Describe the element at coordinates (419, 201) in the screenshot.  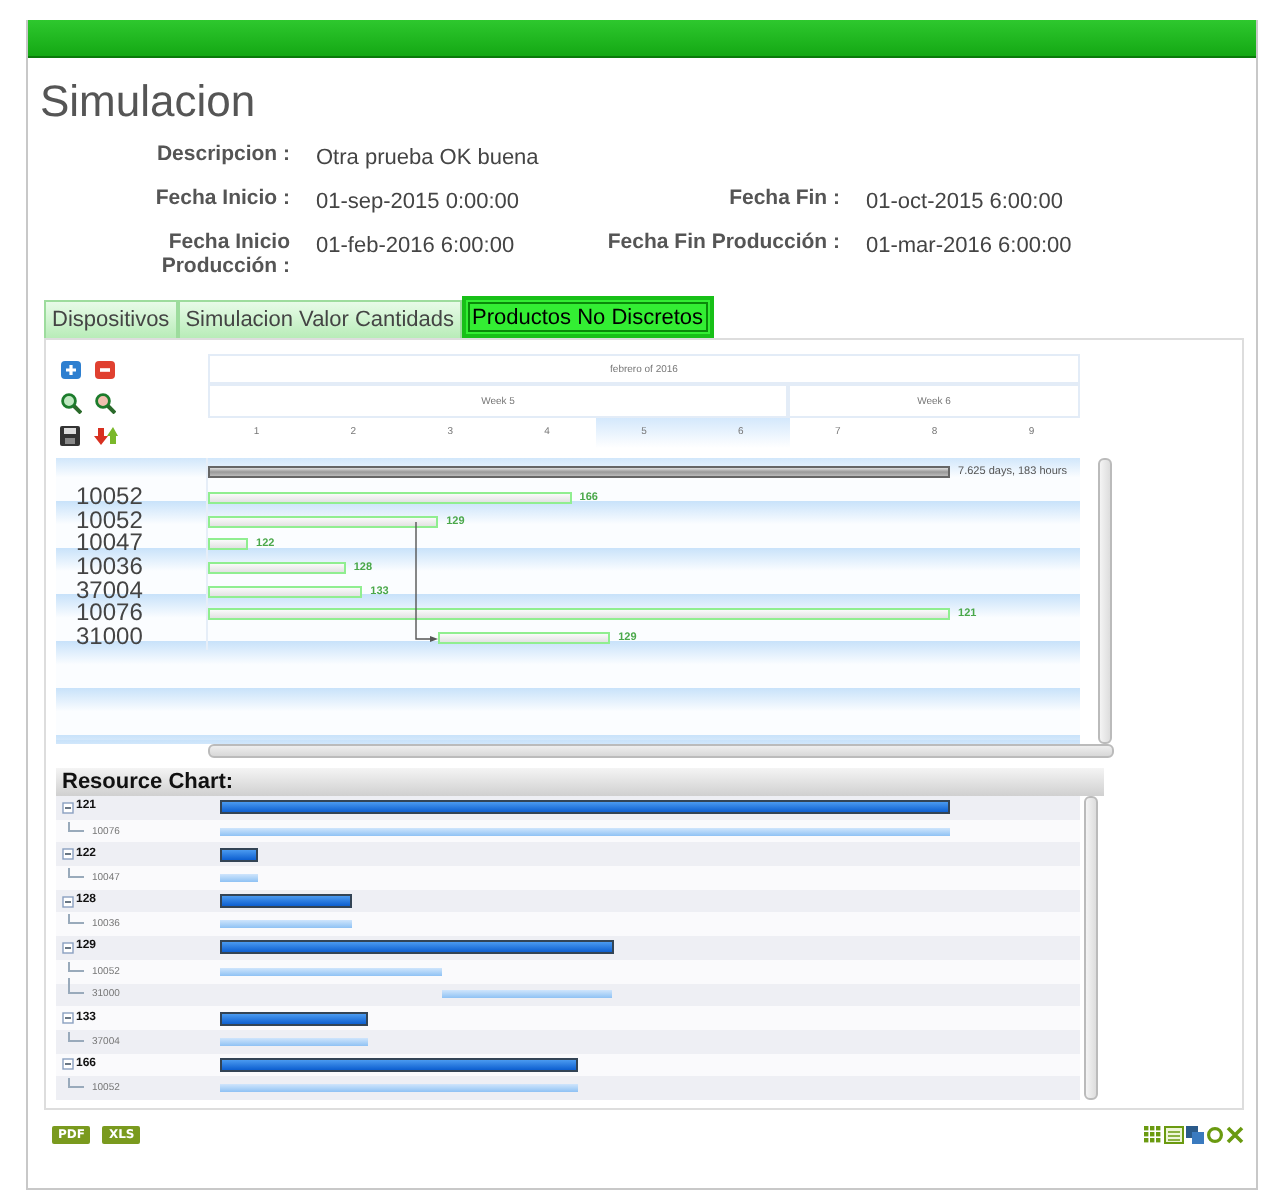
I see `field-value: 01-sep-2015 0:00:00` at that location.